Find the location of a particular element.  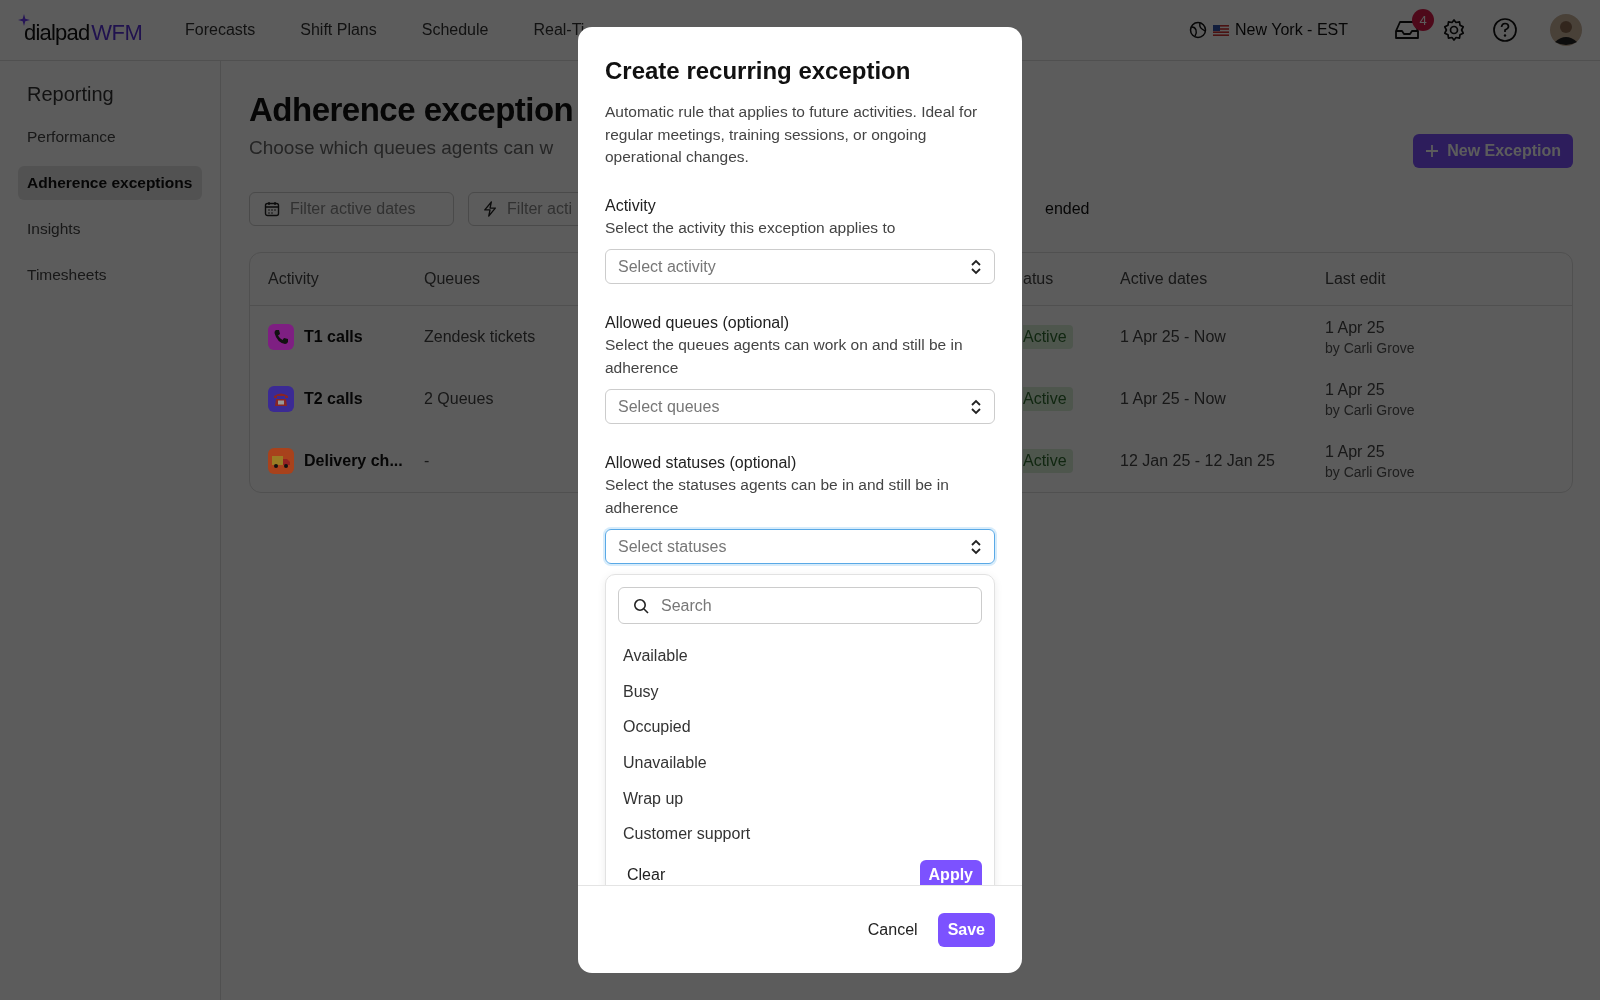

field-hint: Select the queues agents can work on and still be in adherence is located at coordinates (784, 356).